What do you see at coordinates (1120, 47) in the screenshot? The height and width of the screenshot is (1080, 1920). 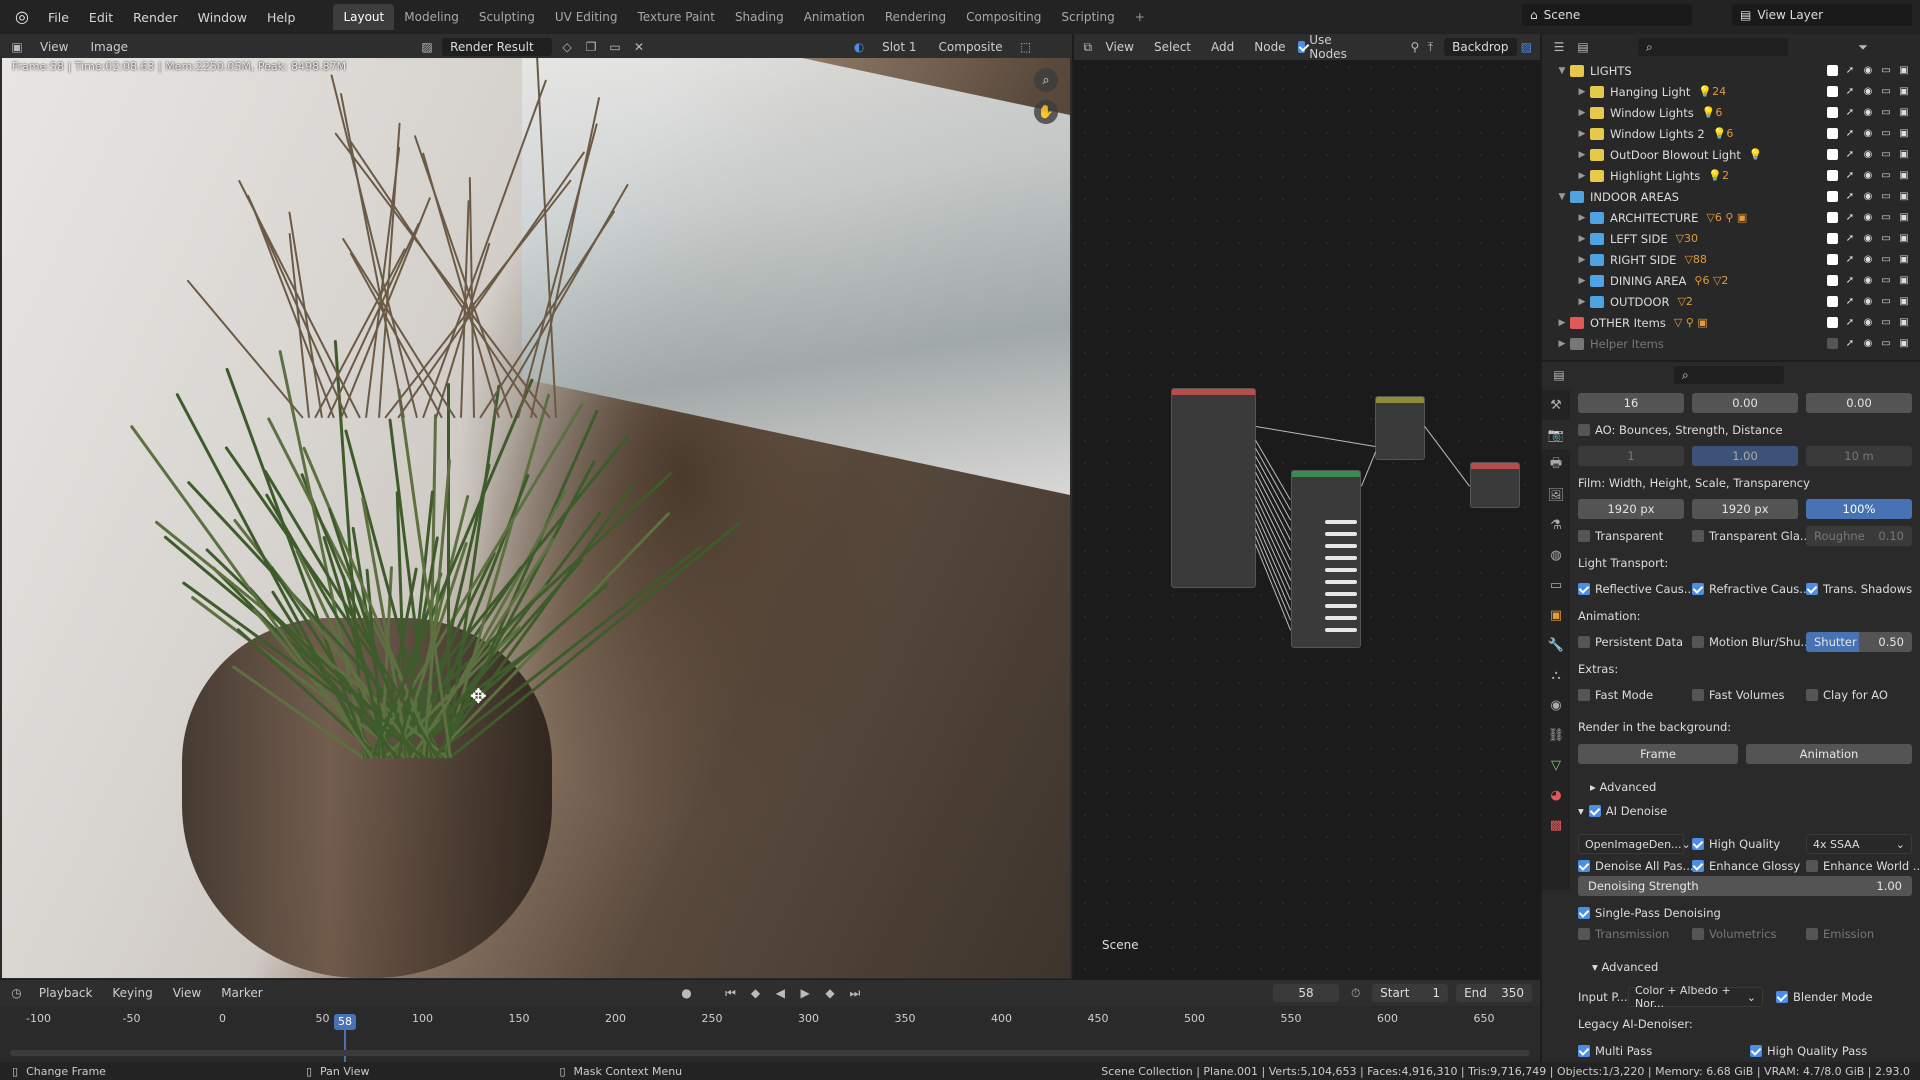 I see `node-view-menu: View` at bounding box center [1120, 47].